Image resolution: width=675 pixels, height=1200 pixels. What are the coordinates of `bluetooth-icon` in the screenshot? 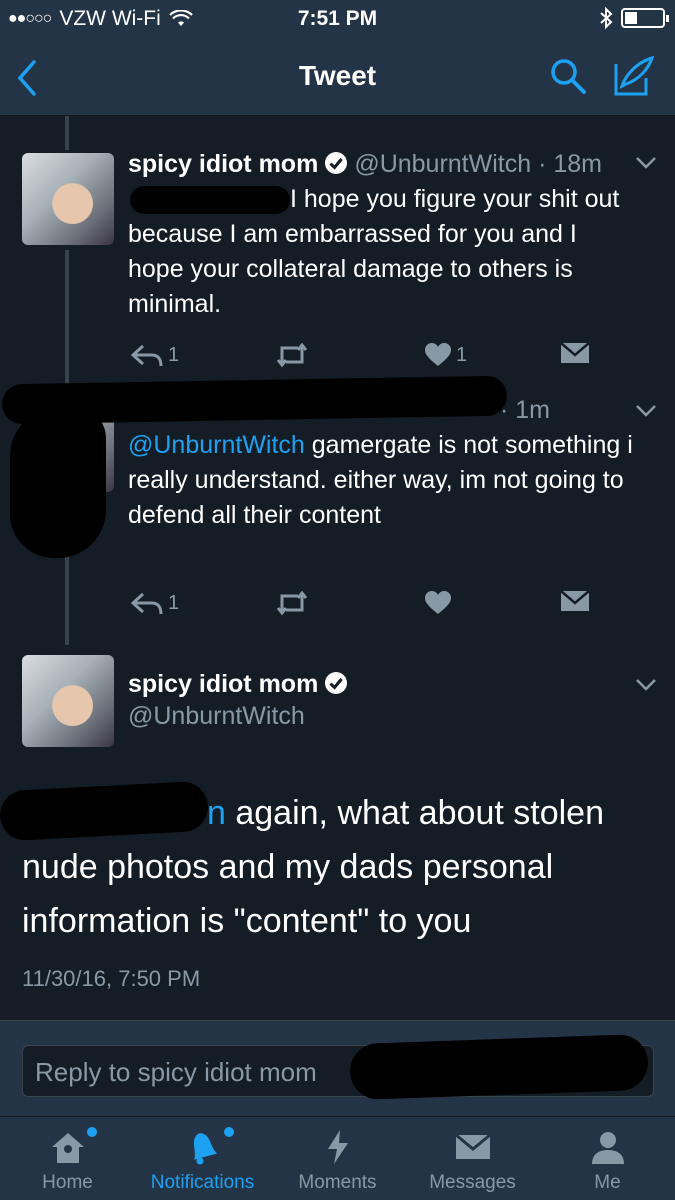 It's located at (606, 18).